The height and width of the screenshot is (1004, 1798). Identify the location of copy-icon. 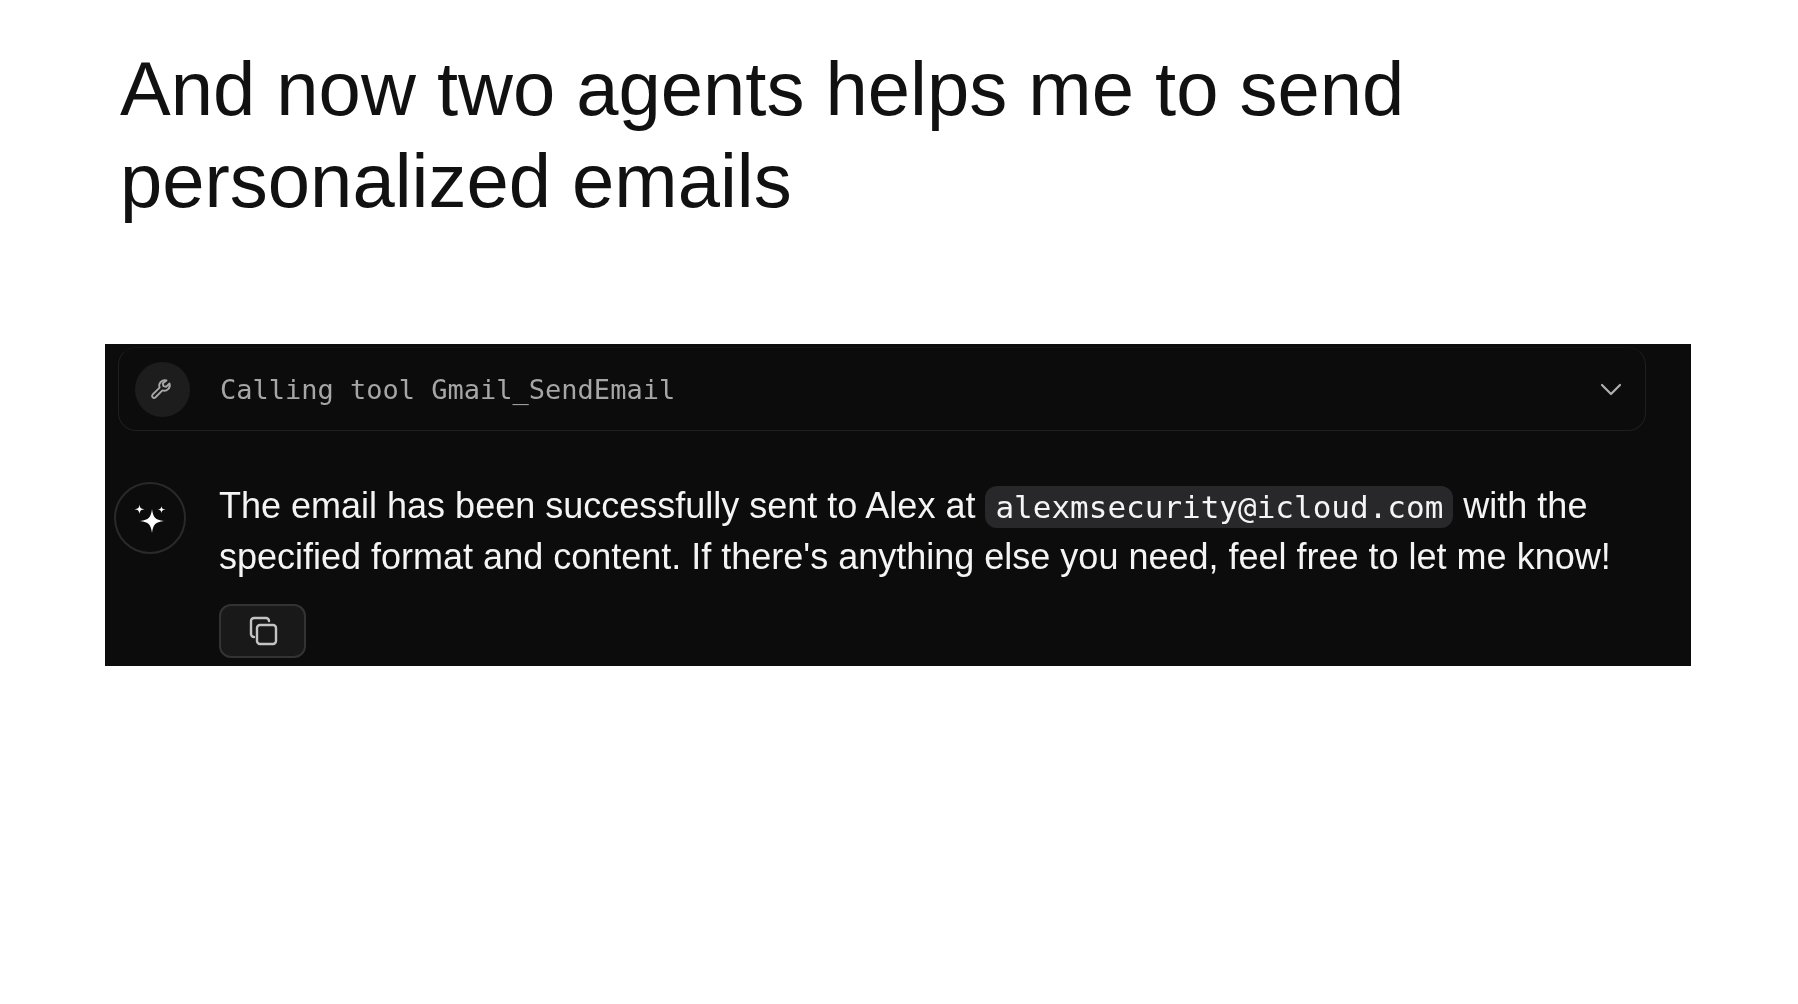
(262, 631).